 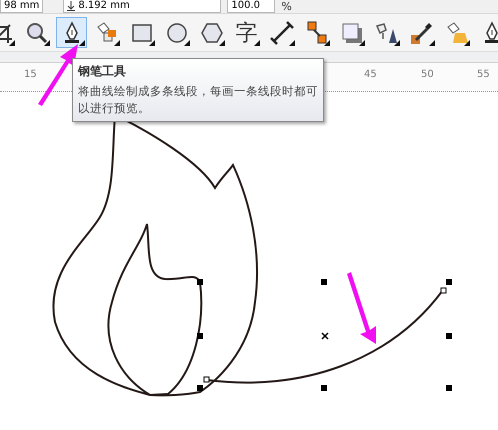 I want to click on height-icon, so click(x=71, y=6).